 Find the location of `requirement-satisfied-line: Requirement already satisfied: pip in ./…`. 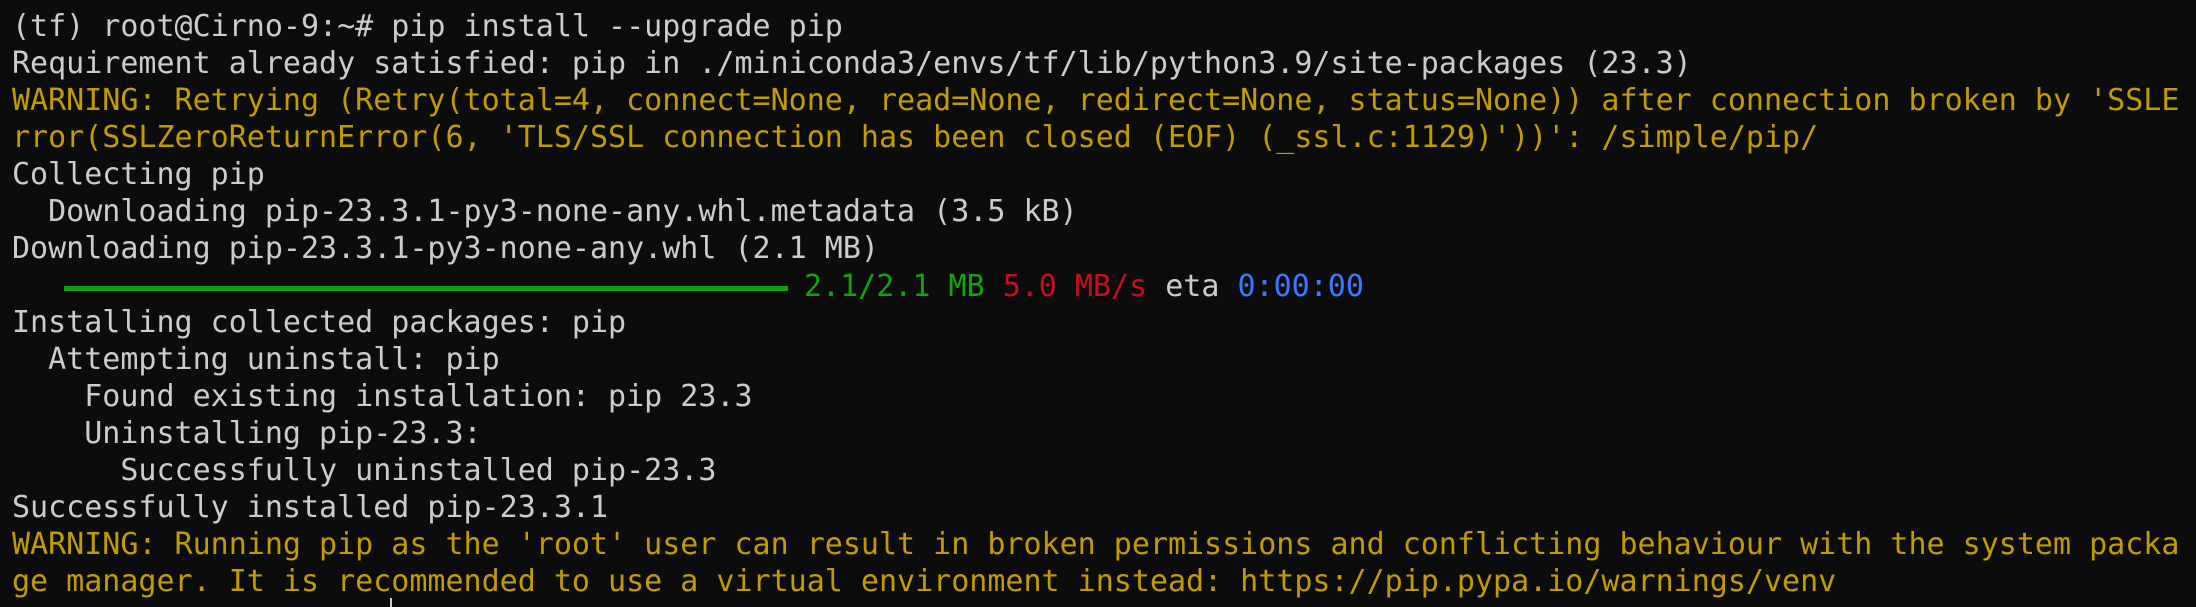

requirement-satisfied-line: Requirement already satisfied: pip in ./… is located at coordinates (852, 63).